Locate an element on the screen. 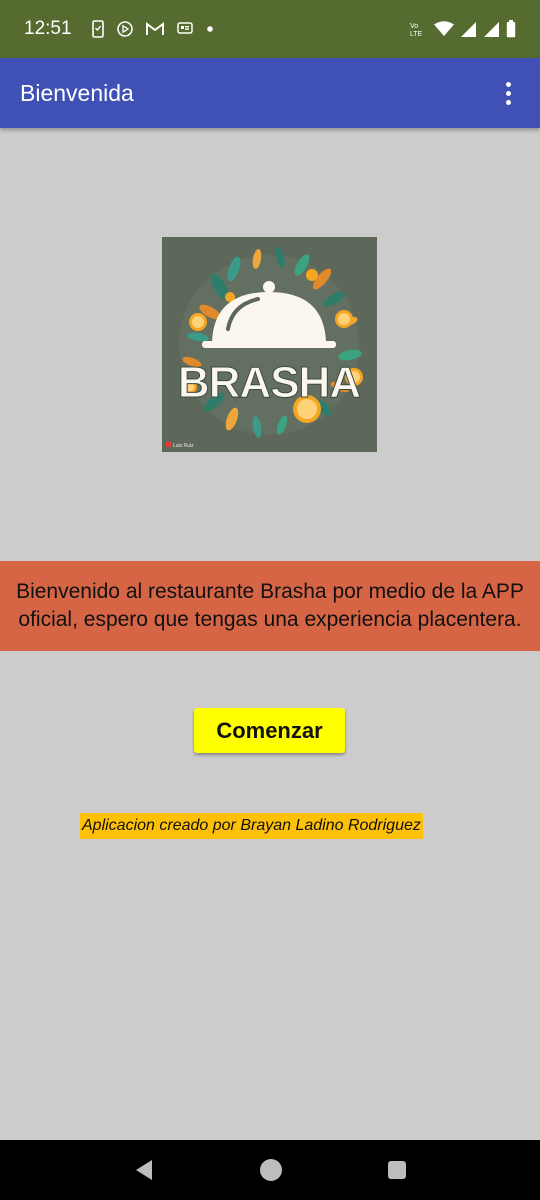 The image size is (540, 1200). status-time: 12:51 is located at coordinates (48, 28).